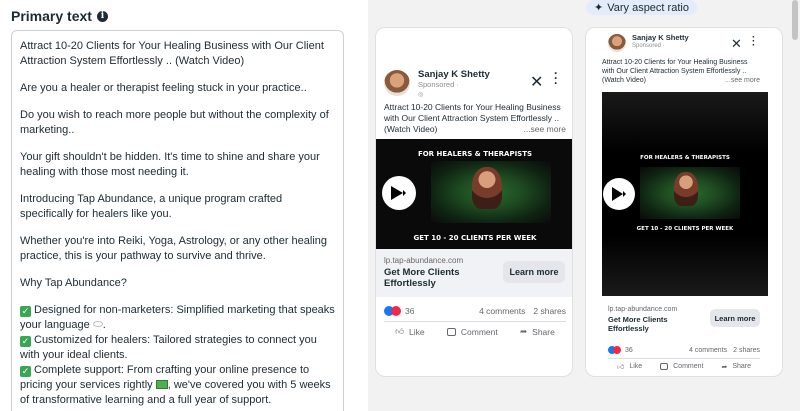  What do you see at coordinates (648, 7) in the screenshot?
I see `vary-aspect-ratio-label: Vary aspect ratio` at bounding box center [648, 7].